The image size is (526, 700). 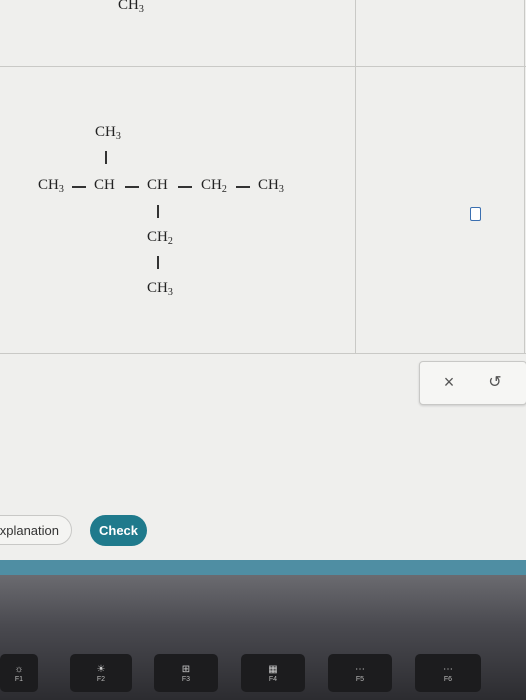 I want to click on key-label: F5, so click(x=360, y=679).